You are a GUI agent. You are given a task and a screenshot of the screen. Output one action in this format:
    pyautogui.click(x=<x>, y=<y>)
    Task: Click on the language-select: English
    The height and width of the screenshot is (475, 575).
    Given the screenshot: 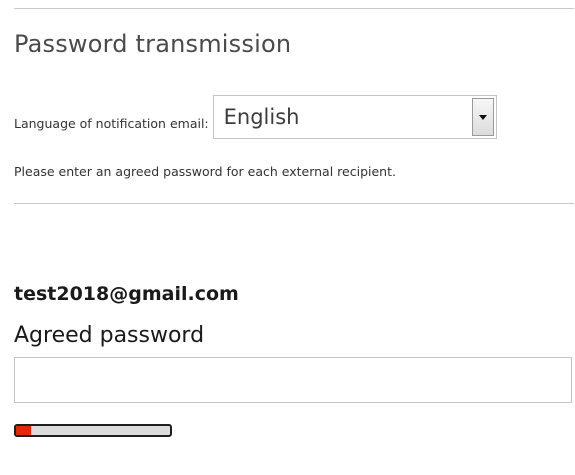 What is the action you would take?
    pyautogui.click(x=354, y=117)
    